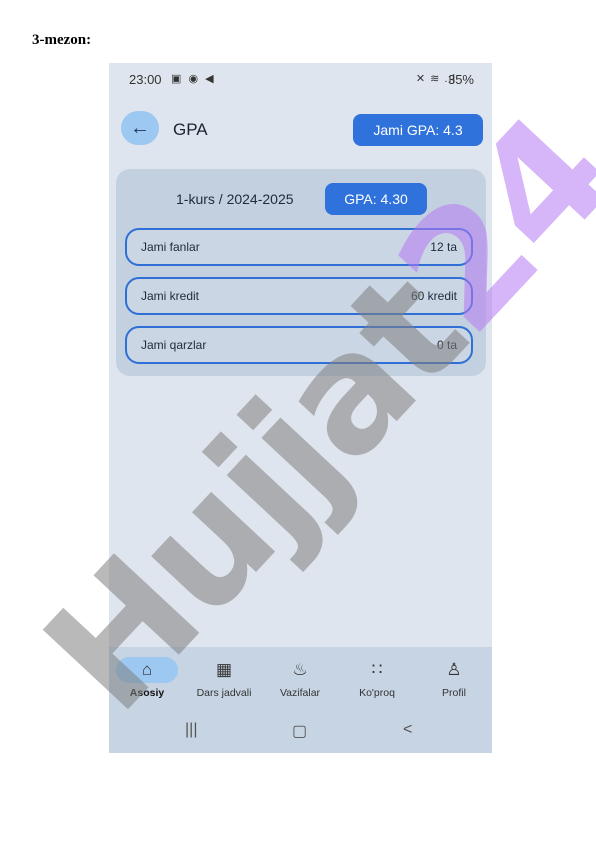 This screenshot has width=596, height=842. What do you see at coordinates (376, 199) in the screenshot?
I see `gpa-badge: GPA: 4.30` at bounding box center [376, 199].